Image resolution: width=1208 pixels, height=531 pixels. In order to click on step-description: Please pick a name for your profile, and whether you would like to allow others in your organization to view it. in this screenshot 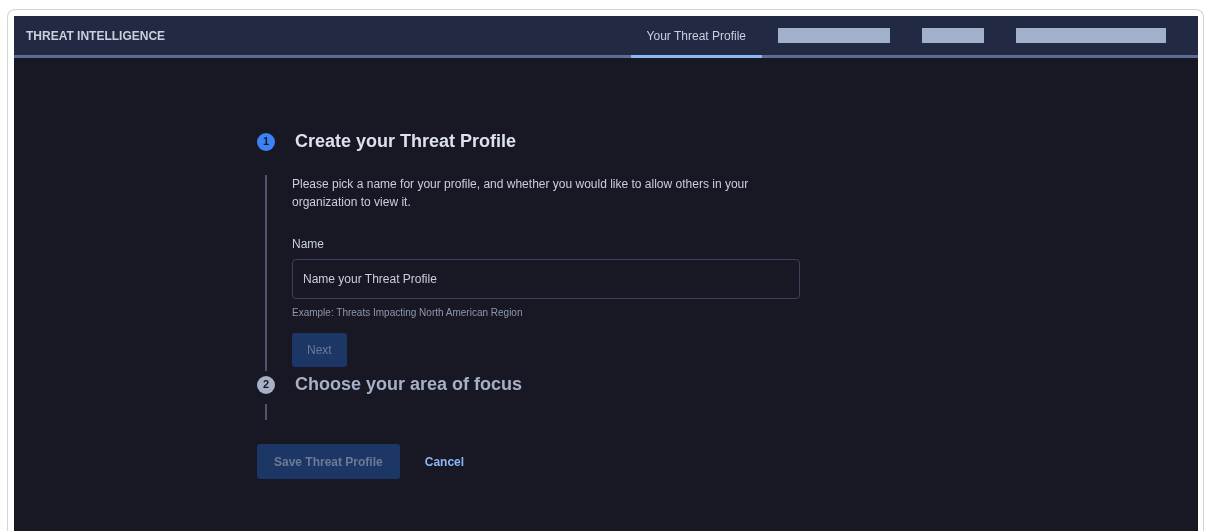, I will do `click(521, 193)`.